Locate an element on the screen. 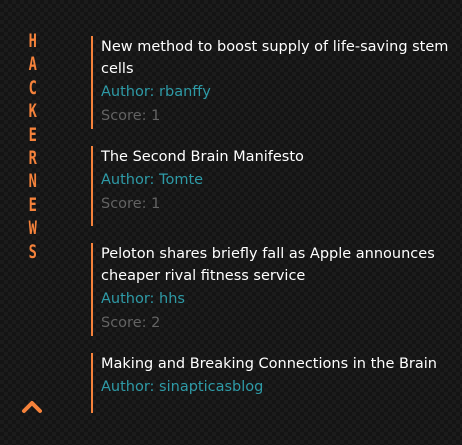 This screenshot has width=462, height=445. brand-letter: C is located at coordinates (33, 87).